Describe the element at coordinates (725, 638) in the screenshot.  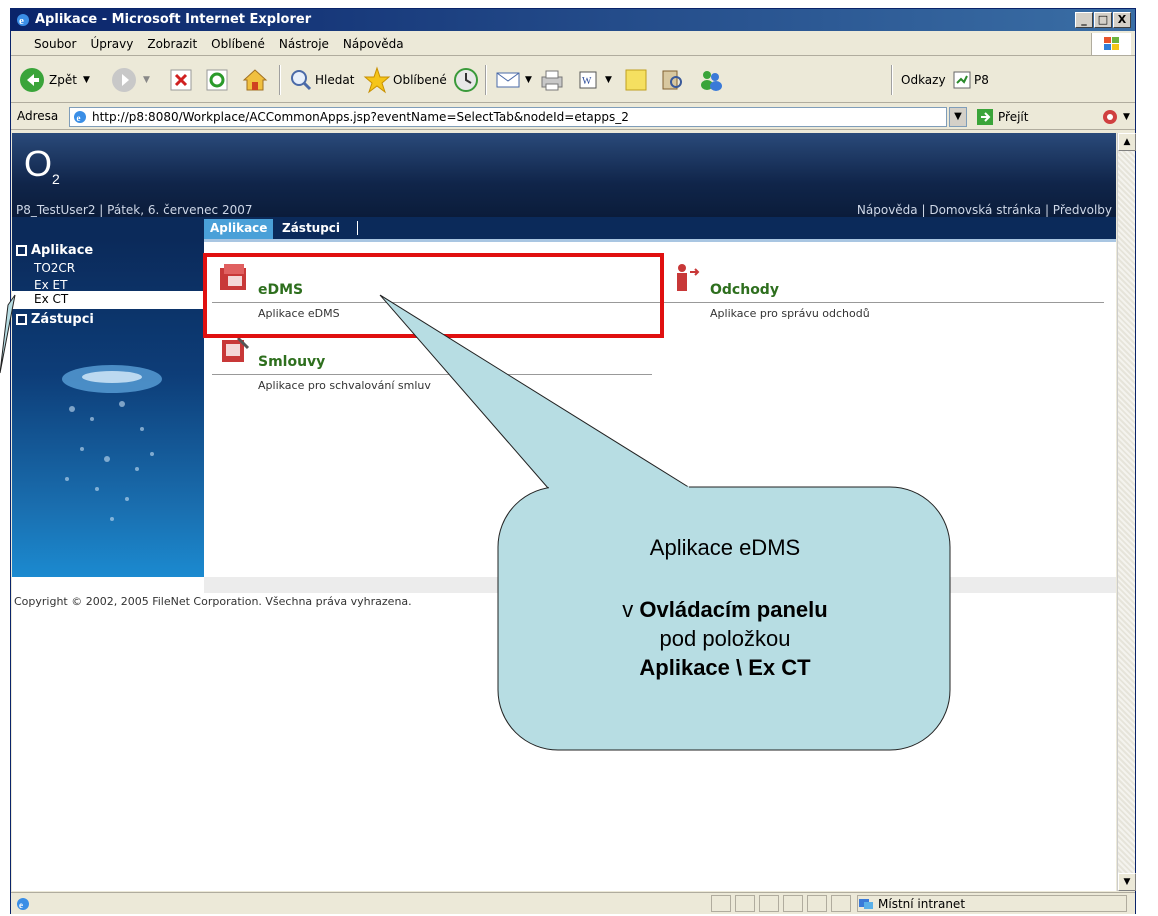
I see `callout-line3: pod položkou` at that location.